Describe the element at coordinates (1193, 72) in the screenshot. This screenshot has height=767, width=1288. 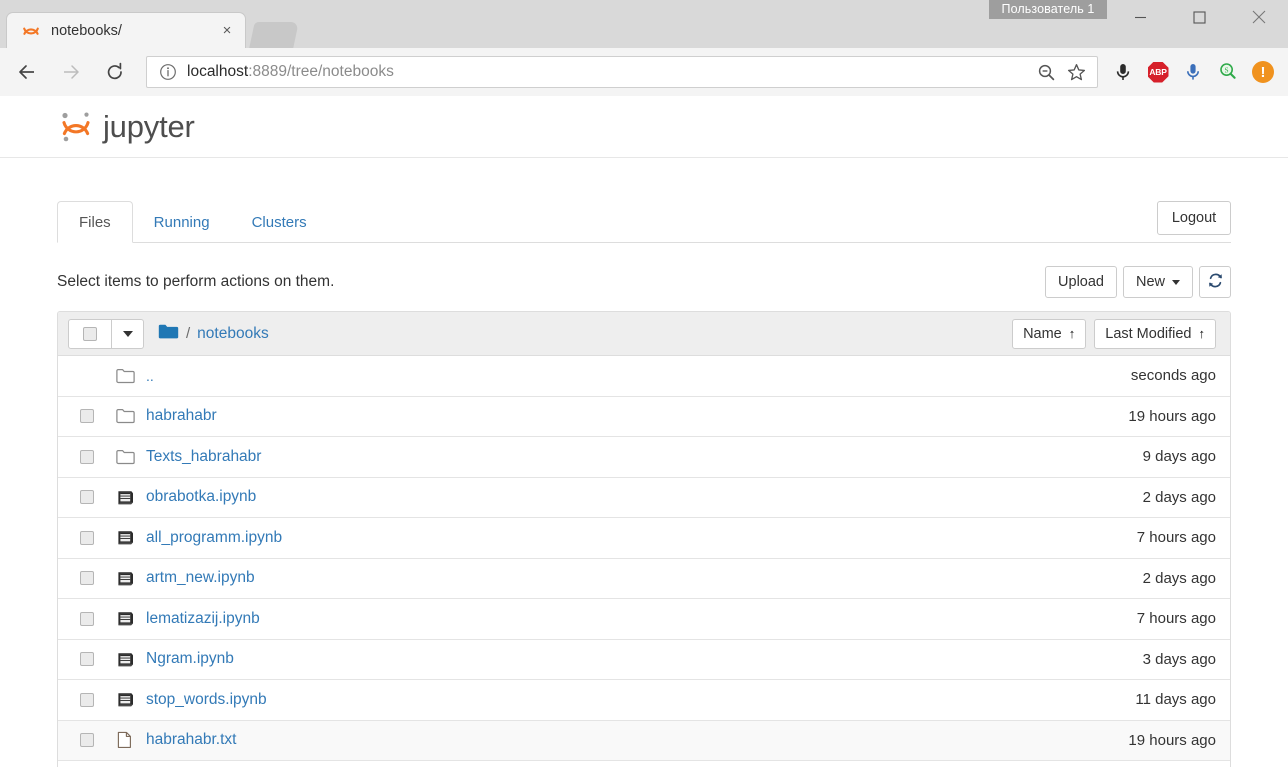
I see `voice-search-icon` at that location.